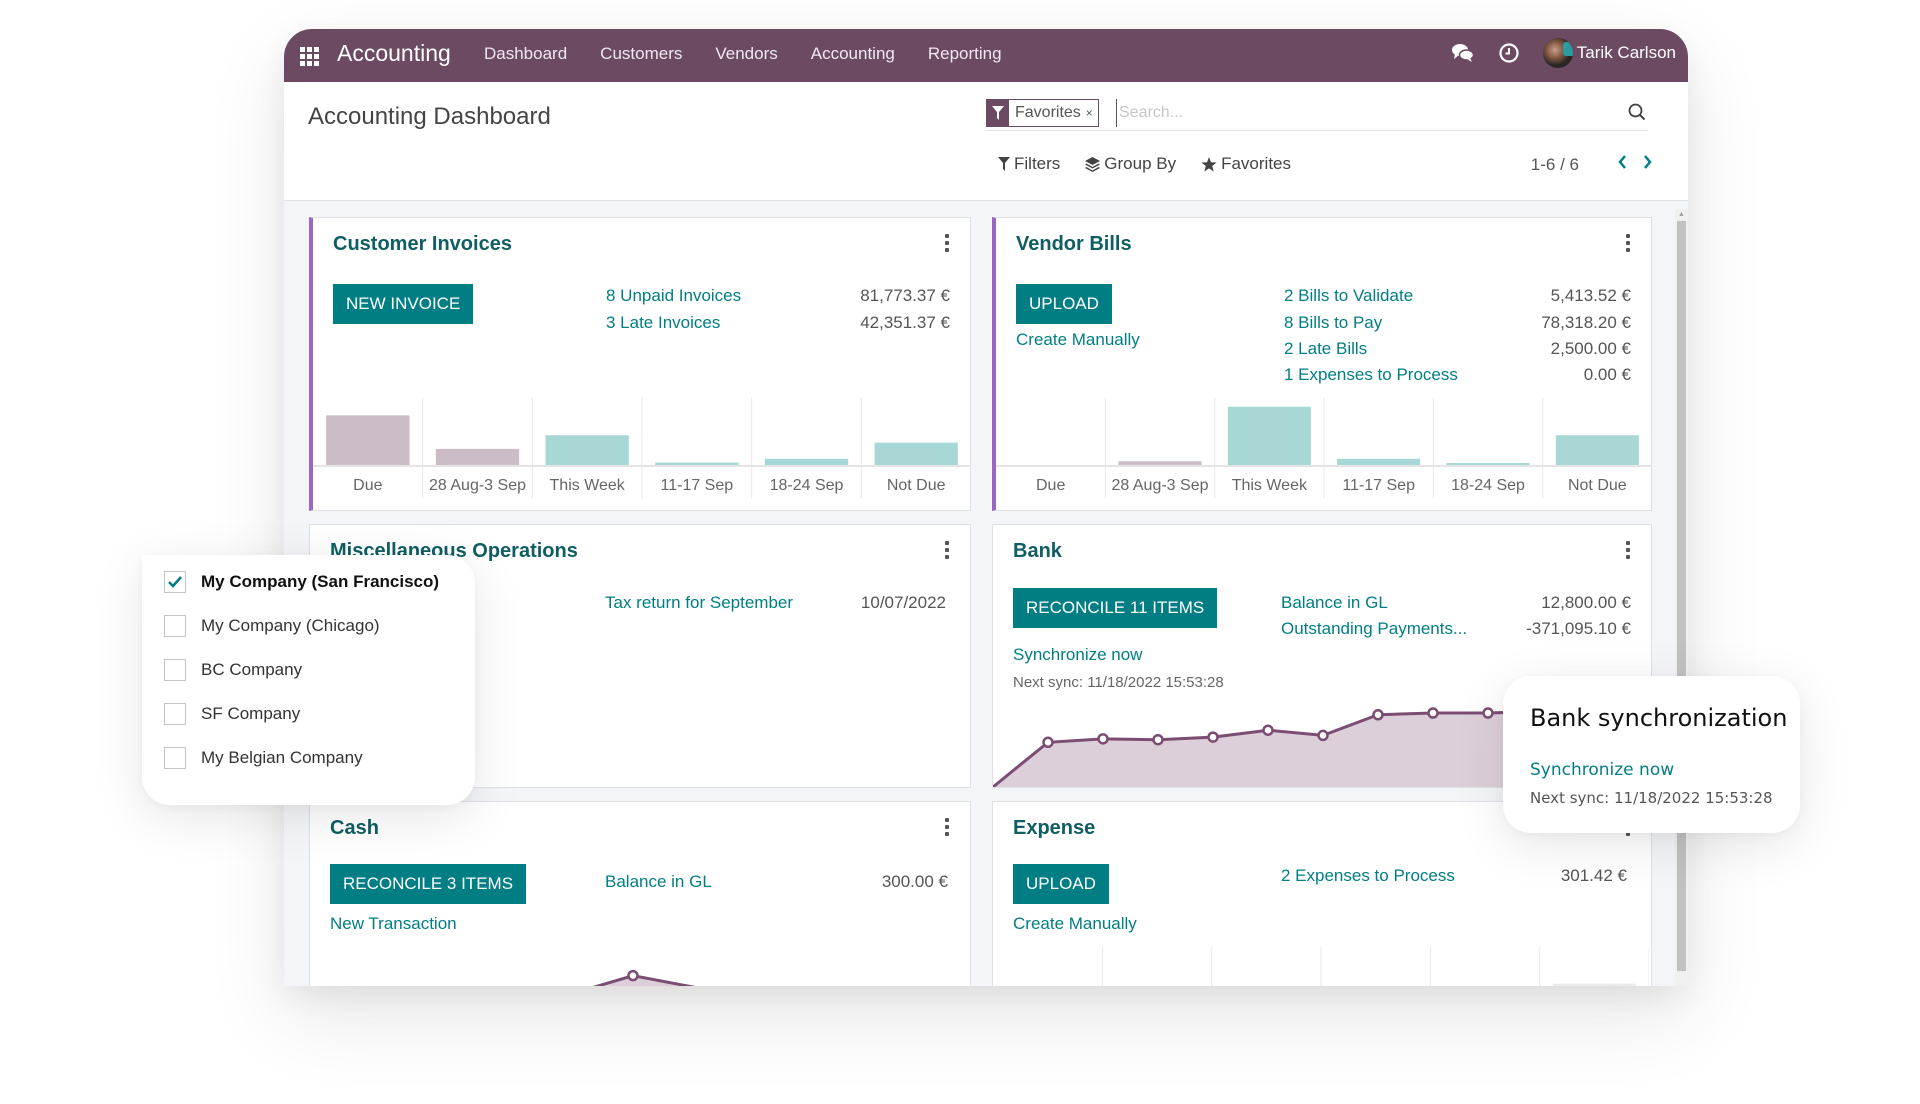 The height and width of the screenshot is (1104, 1920). I want to click on search-icon, so click(1637, 114).